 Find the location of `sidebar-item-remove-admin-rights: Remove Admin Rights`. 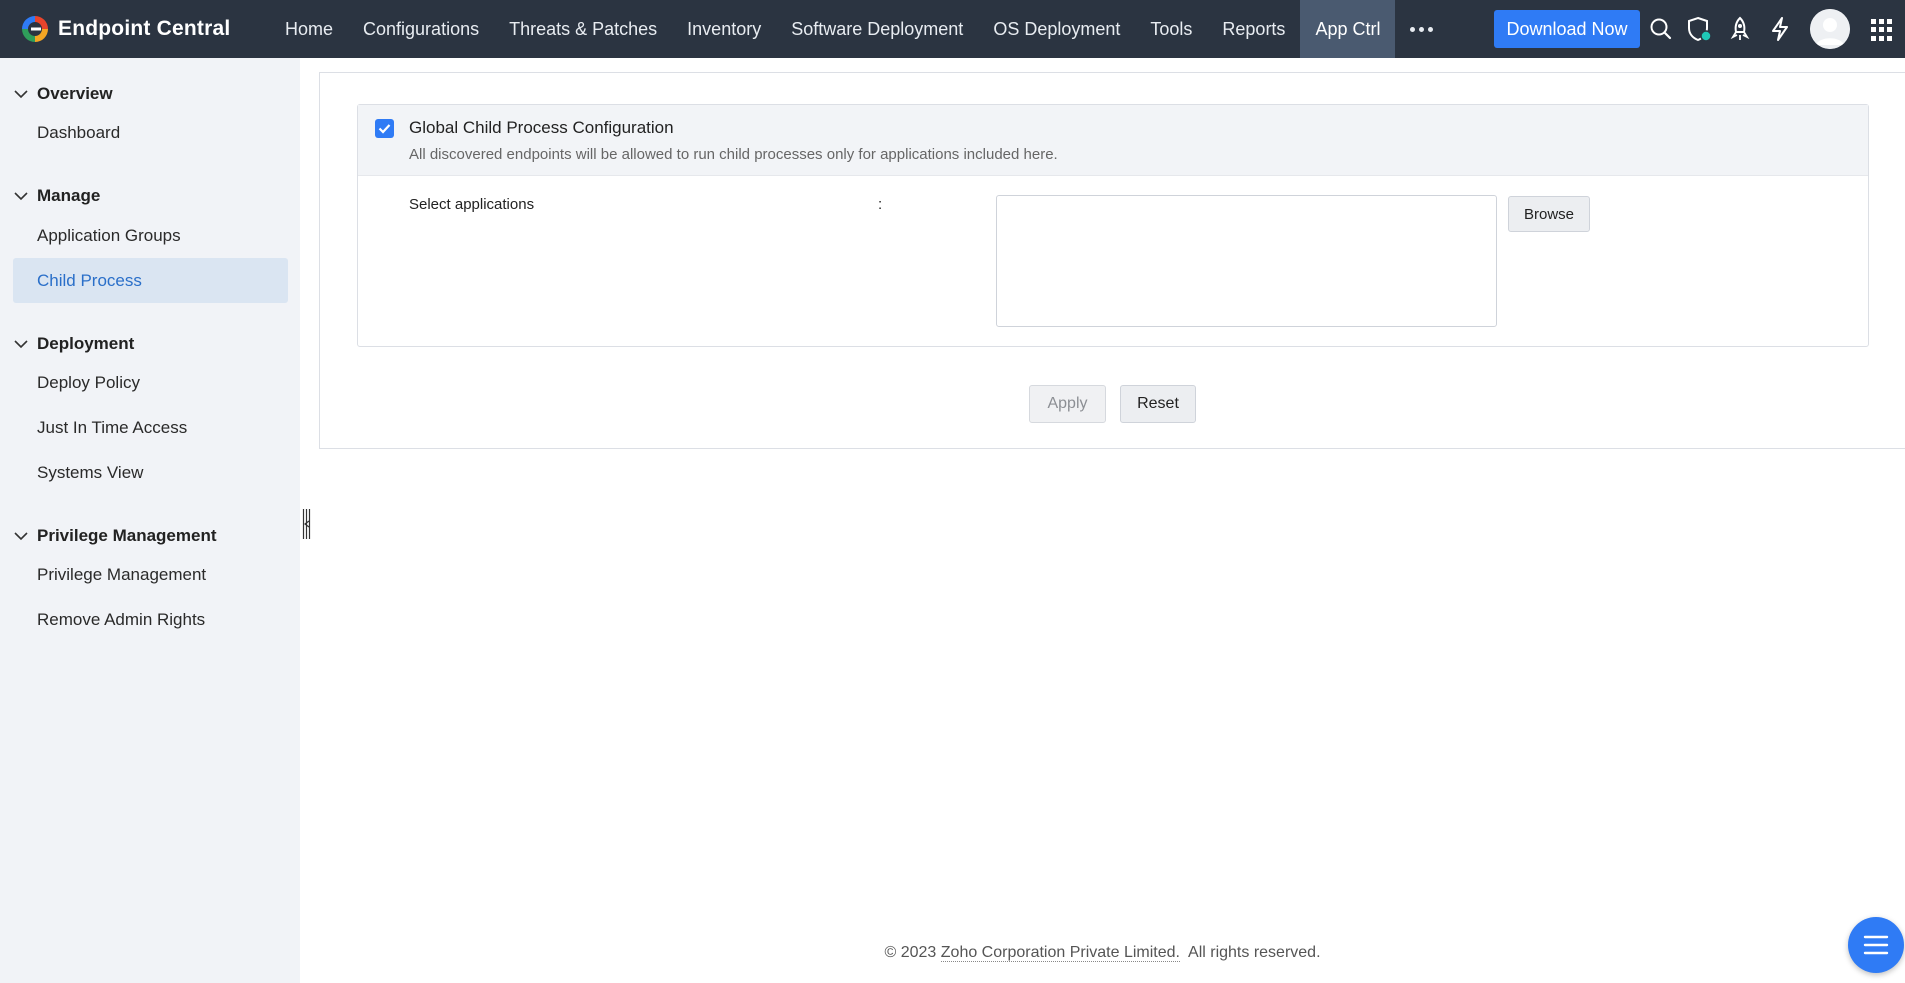

sidebar-item-remove-admin-rights: Remove Admin Rights is located at coordinates (150, 619).